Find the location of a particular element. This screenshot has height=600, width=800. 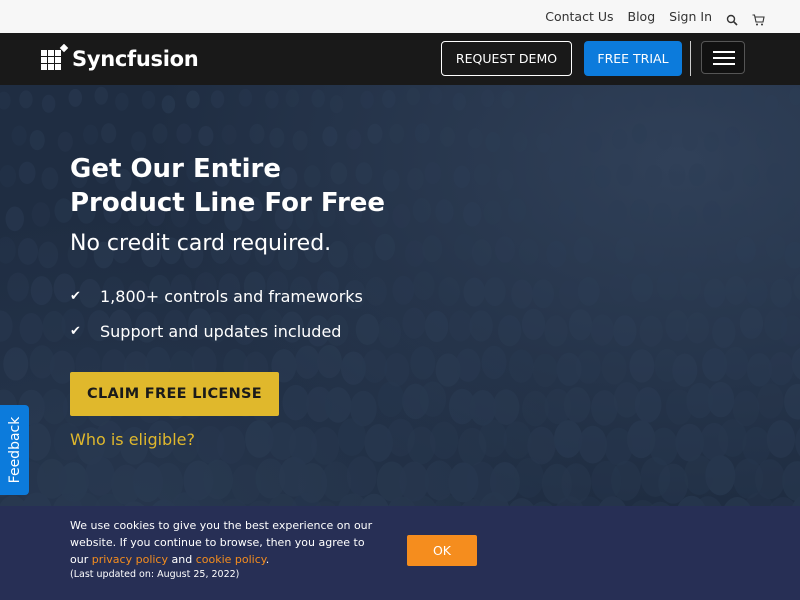

logo-text: Syncfusion is located at coordinates (135, 59).